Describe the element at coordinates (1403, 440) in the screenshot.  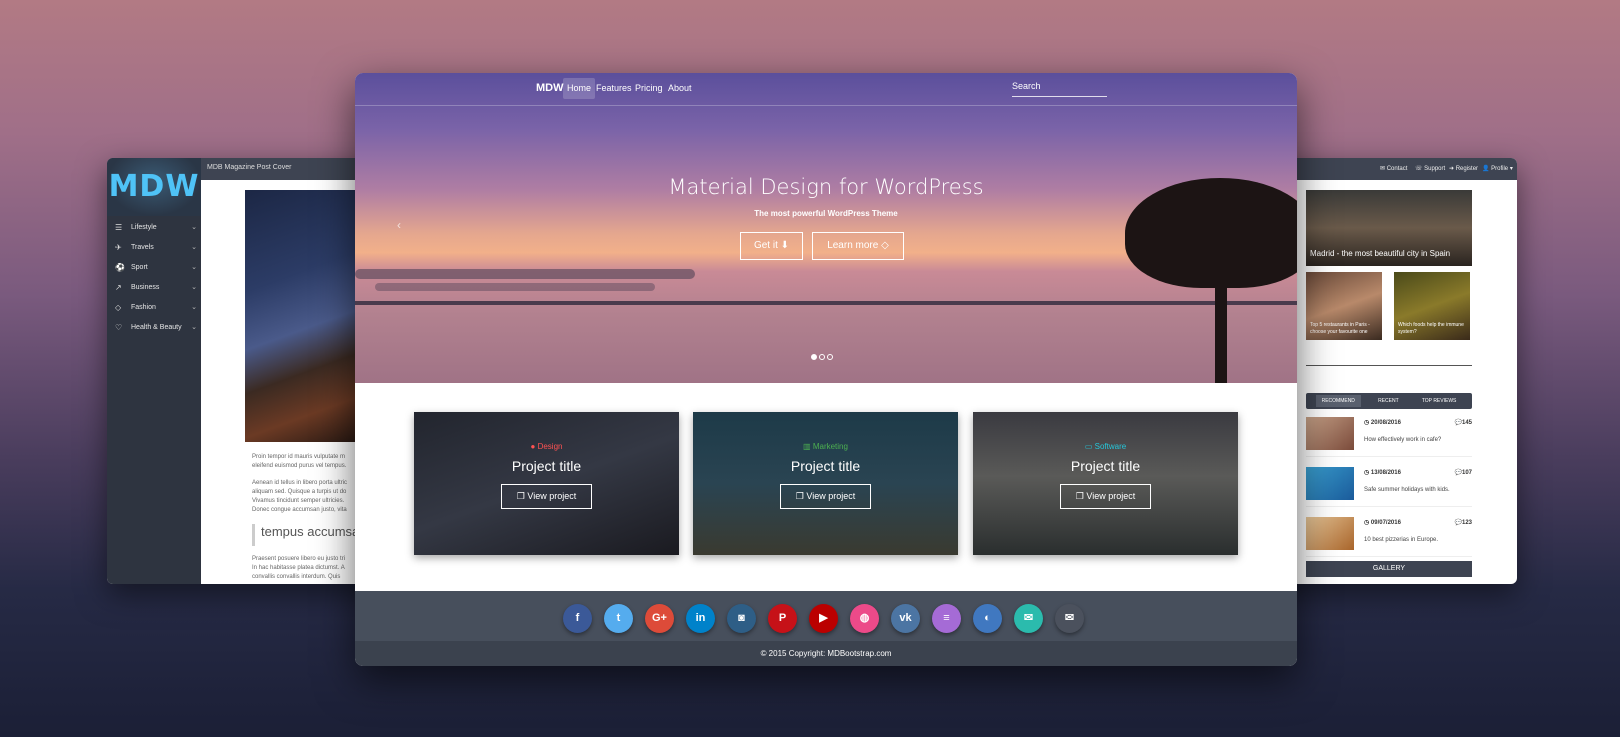
I see `post-title: How effectively work in cafe?` at that location.